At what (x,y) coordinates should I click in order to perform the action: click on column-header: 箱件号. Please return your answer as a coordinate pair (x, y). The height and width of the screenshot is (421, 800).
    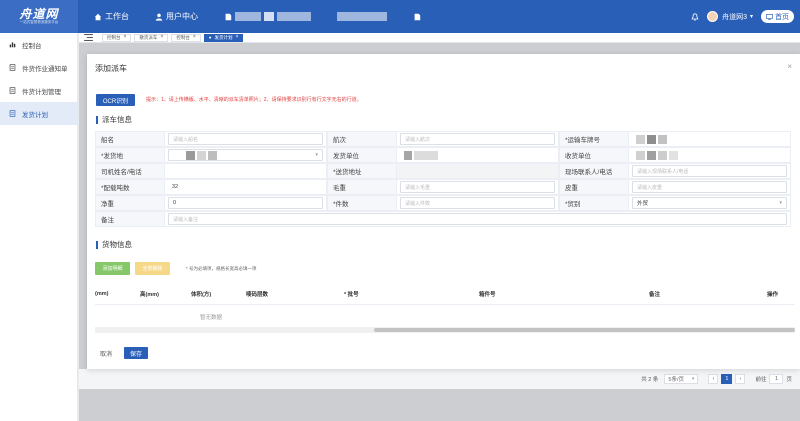
    Looking at the image, I should click on (487, 295).